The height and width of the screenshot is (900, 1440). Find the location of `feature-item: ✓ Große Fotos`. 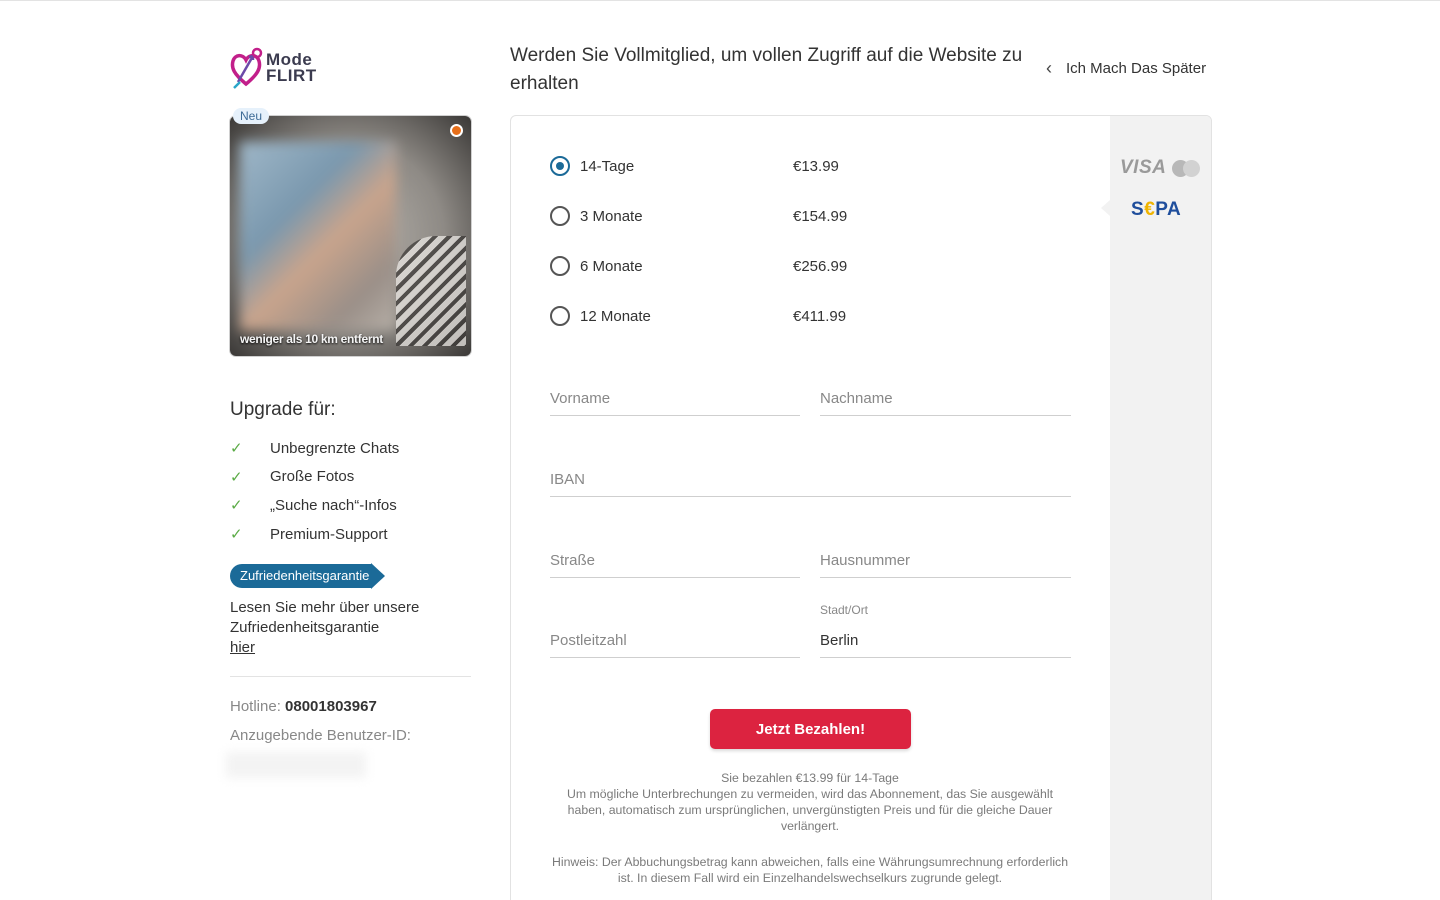

feature-item: ✓ Große Fotos is located at coordinates (314, 477).